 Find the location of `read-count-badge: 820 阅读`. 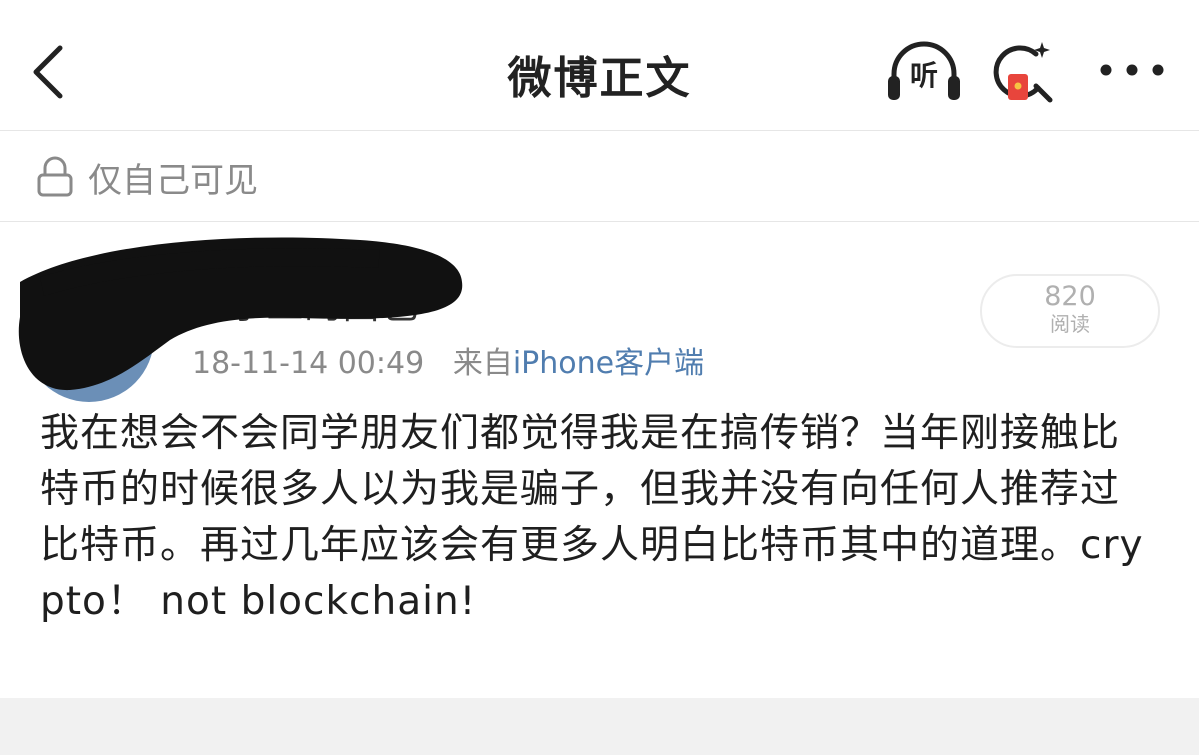

read-count-badge: 820 阅读 is located at coordinates (1070, 311).